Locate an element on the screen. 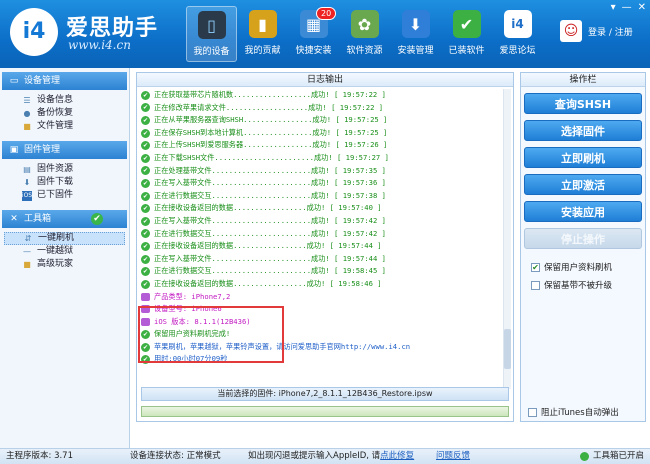 This screenshot has height=464, width=650. repair-link: 点此修复 is located at coordinates (397, 456).